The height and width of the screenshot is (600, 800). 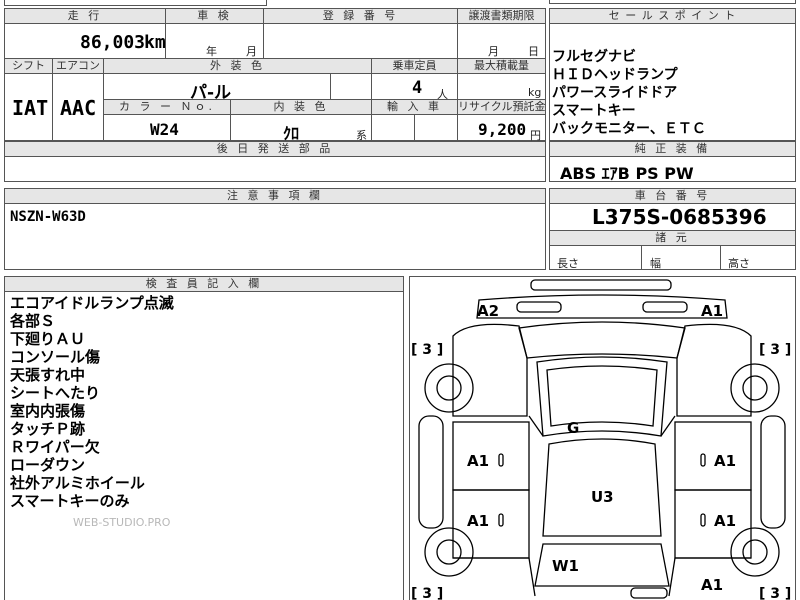 I want to click on shift-header: シフト, so click(x=28, y=66).